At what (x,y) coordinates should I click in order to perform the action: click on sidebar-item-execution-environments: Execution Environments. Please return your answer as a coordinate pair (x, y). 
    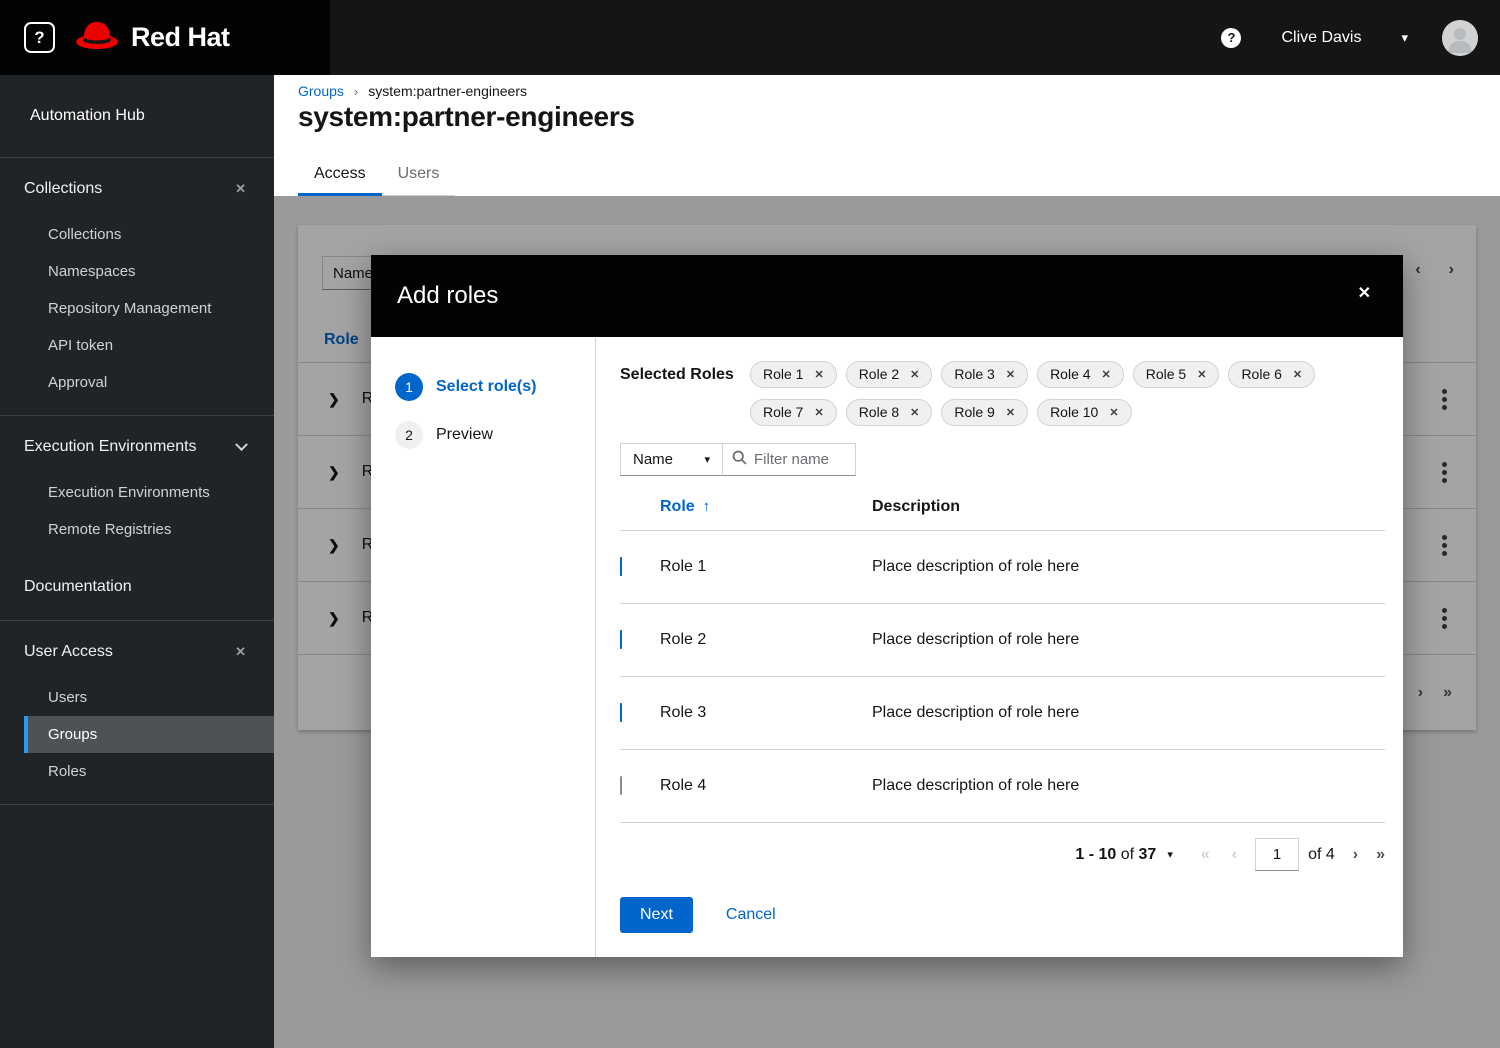
    Looking at the image, I should click on (137, 492).